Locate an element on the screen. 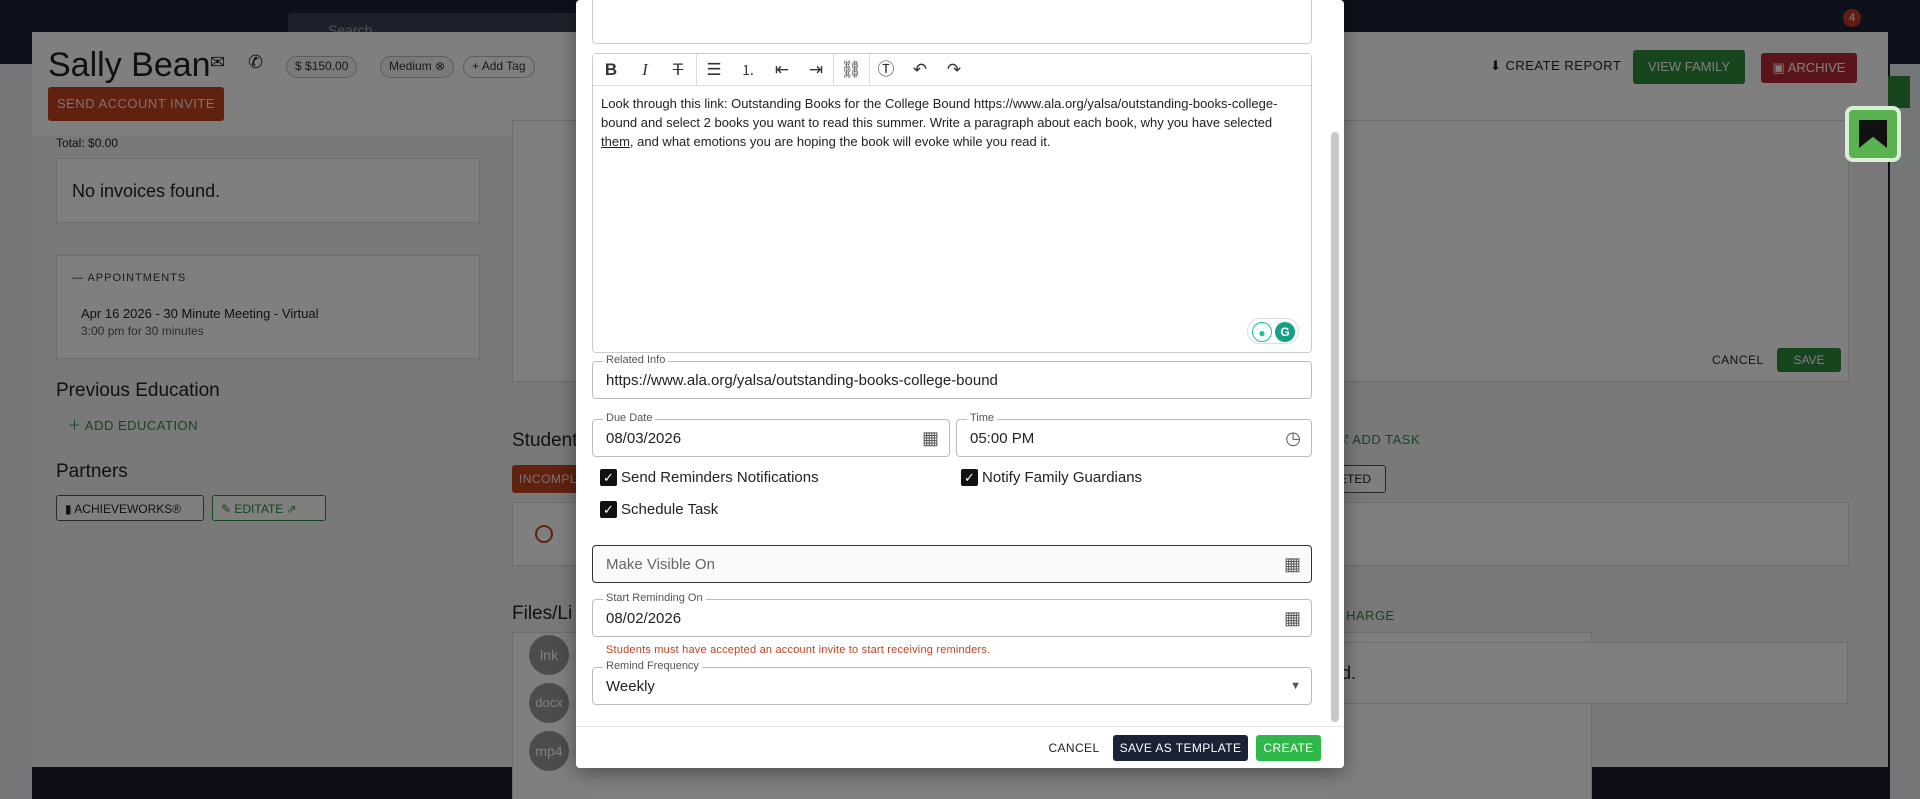 This screenshot has width=1920, height=799. numbered-list-icon: ⒈ is located at coordinates (748, 70).